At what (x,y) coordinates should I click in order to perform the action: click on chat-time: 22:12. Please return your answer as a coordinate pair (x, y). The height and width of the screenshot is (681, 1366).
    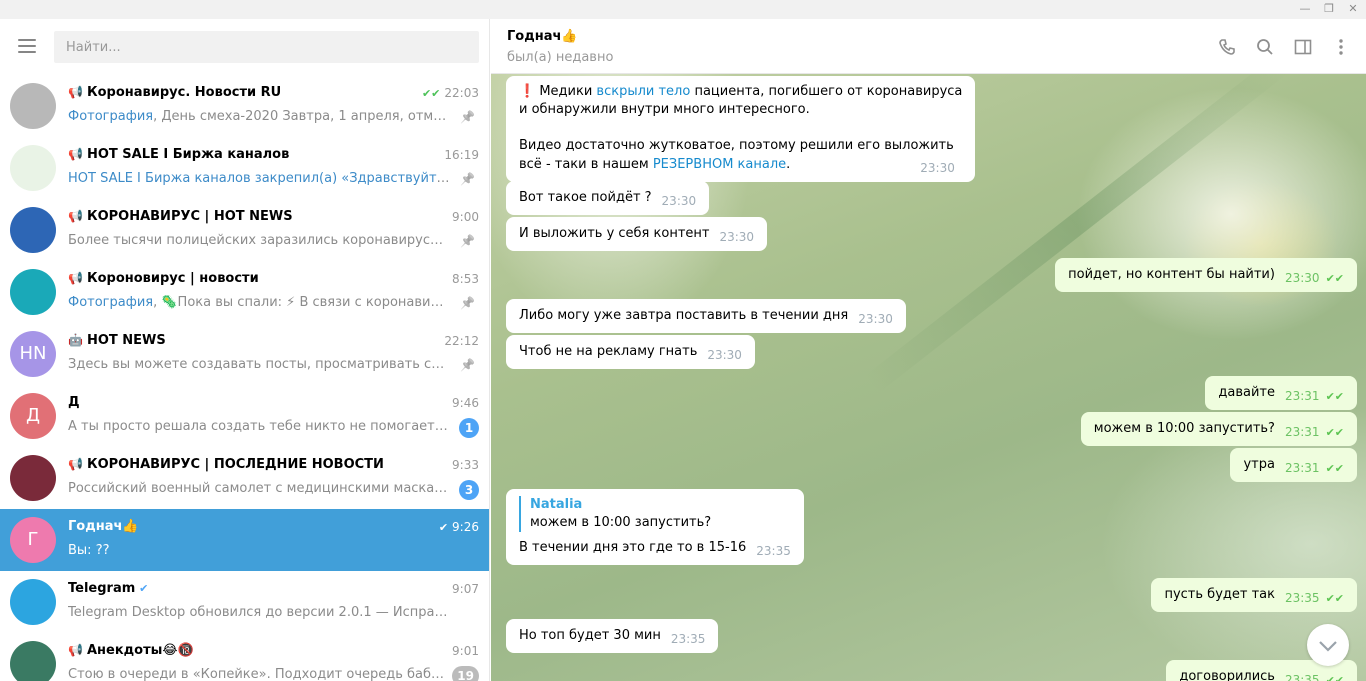
    Looking at the image, I should click on (461, 341).